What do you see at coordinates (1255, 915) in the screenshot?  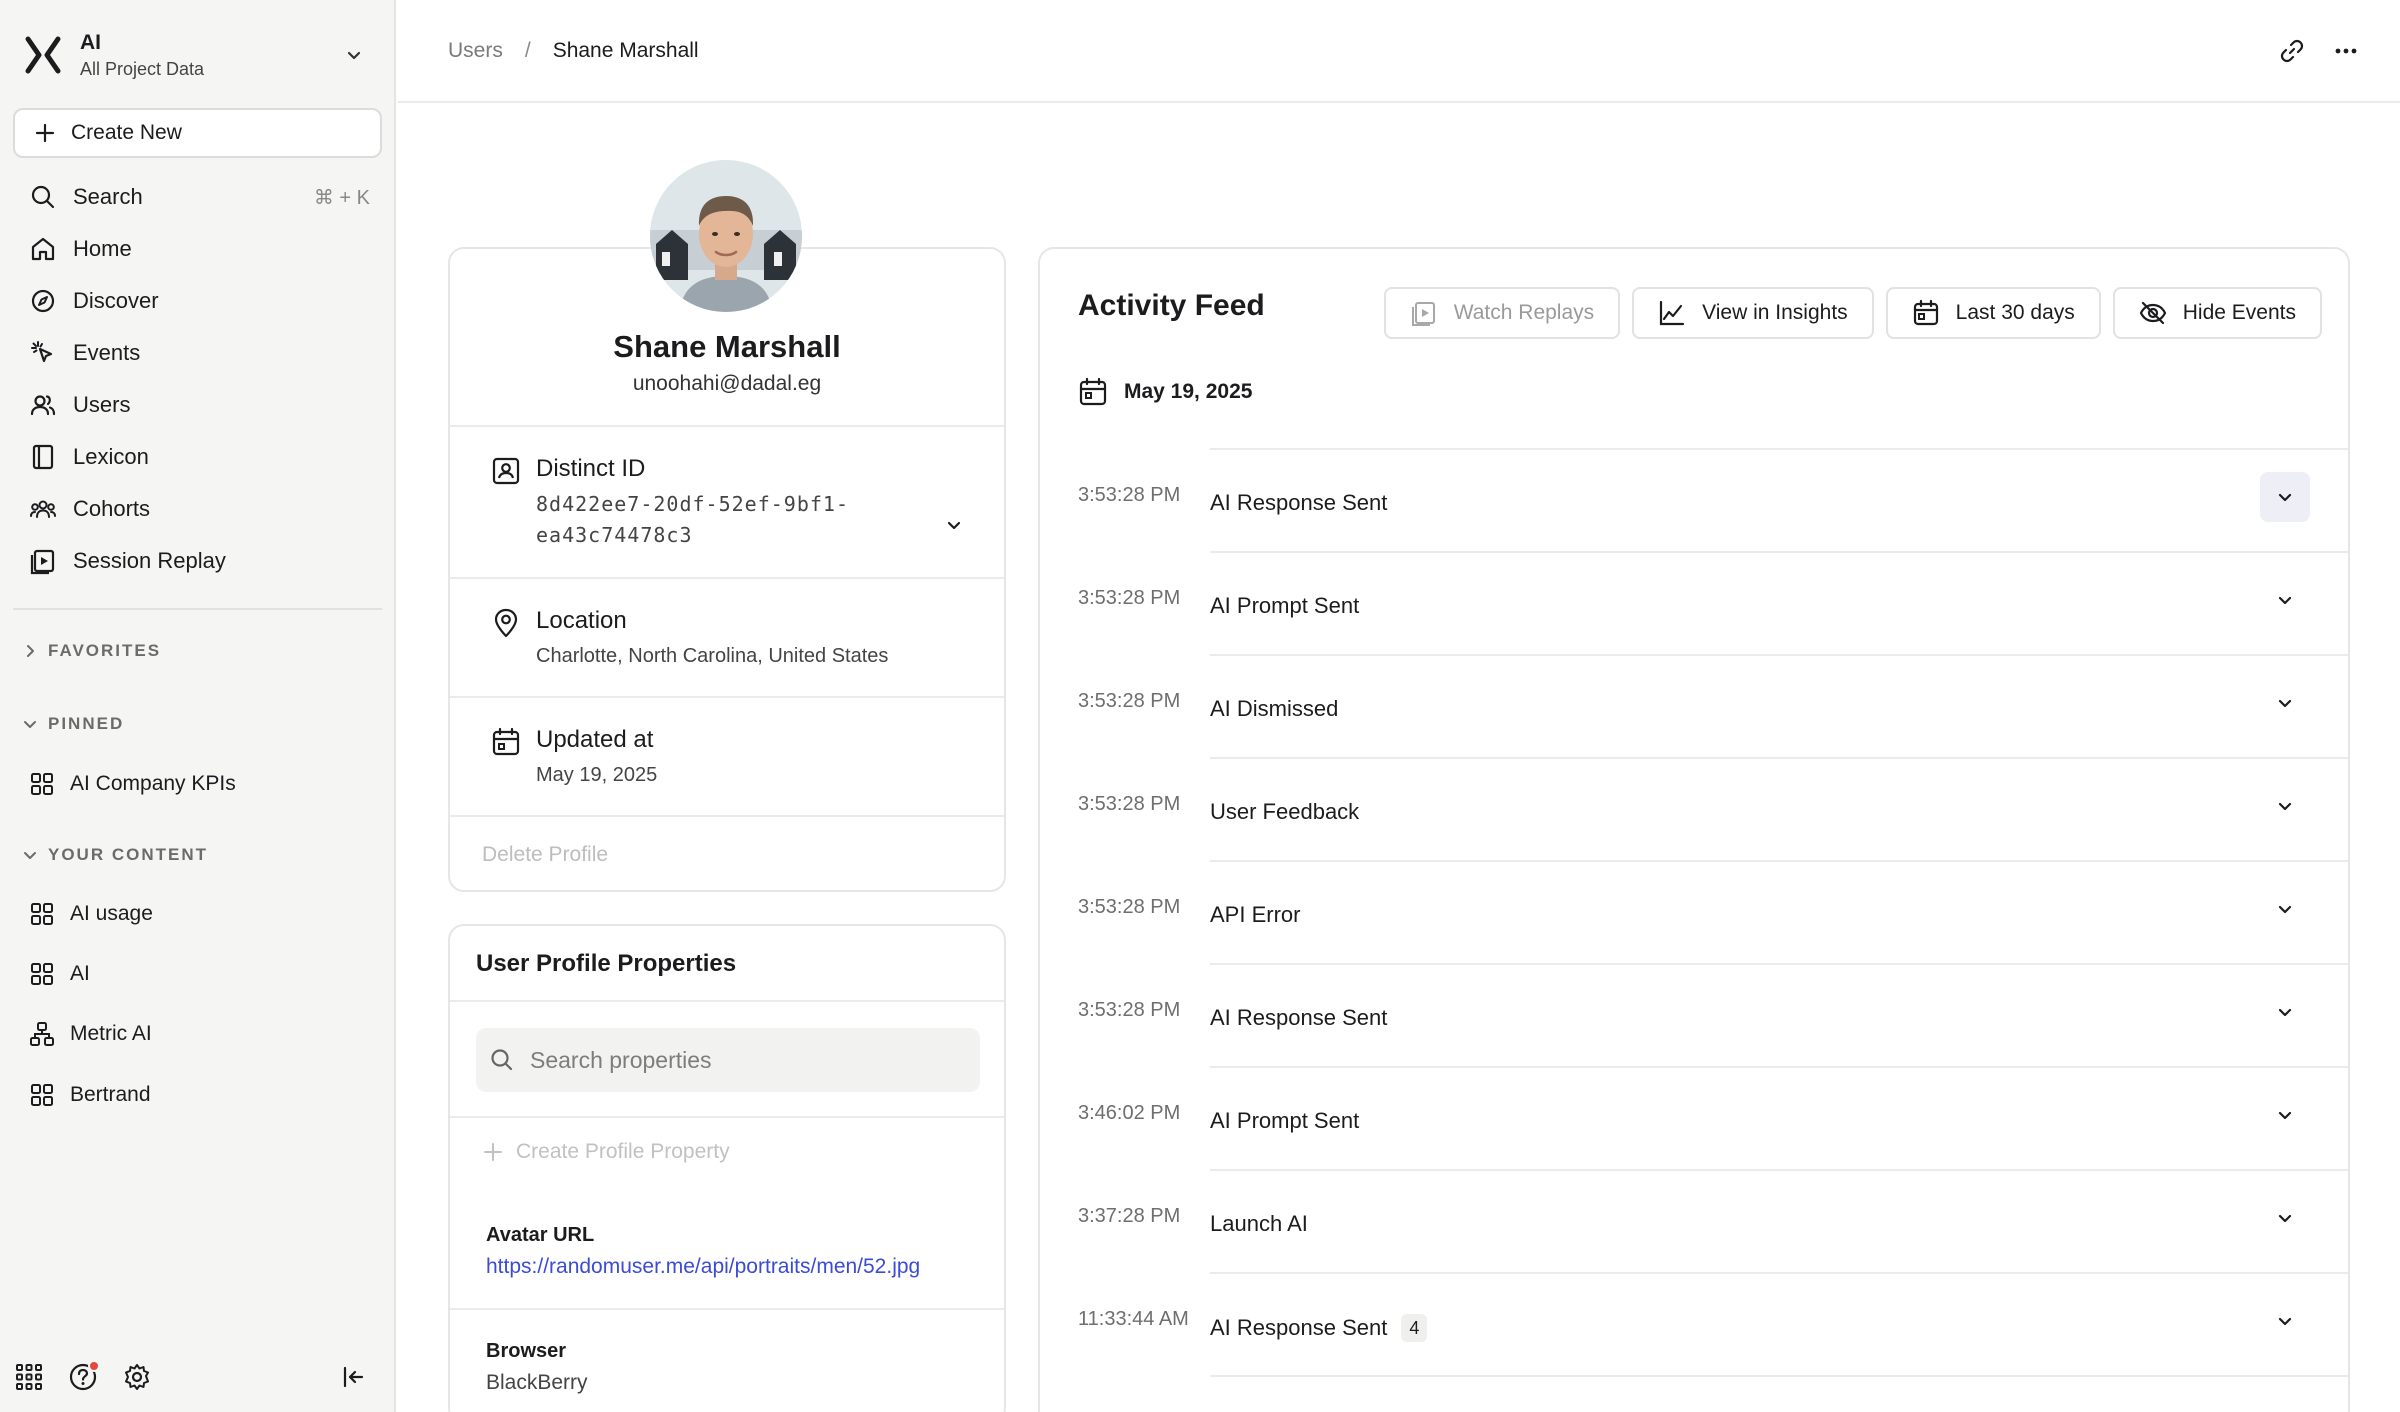 I see `event-name: API Error` at bounding box center [1255, 915].